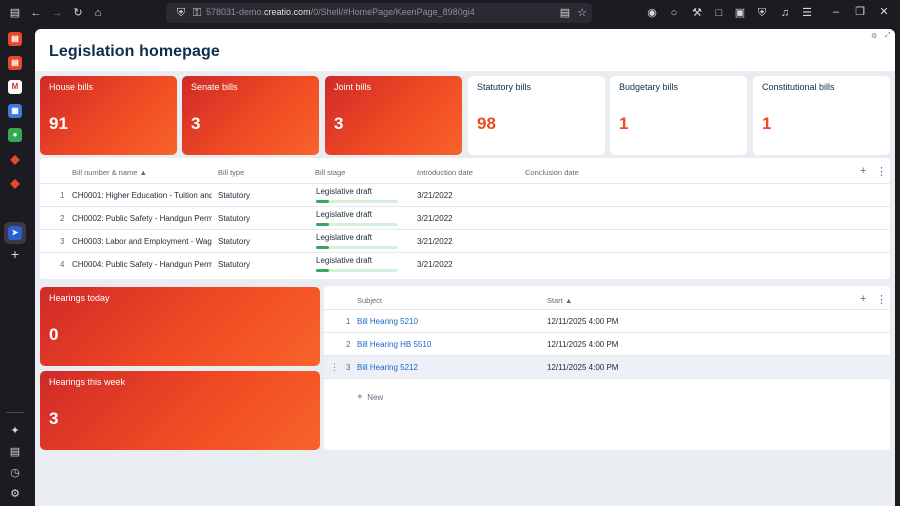 The height and width of the screenshot is (506, 900). What do you see at coordinates (559, 300) in the screenshot?
I see `column-header-start: Start ▲` at bounding box center [559, 300].